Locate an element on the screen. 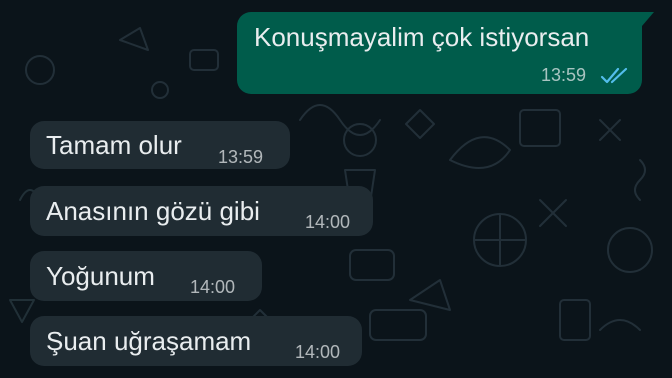 This screenshot has height=378, width=672. message-incoming: Yoğunum 14:00 is located at coordinates (146, 276).